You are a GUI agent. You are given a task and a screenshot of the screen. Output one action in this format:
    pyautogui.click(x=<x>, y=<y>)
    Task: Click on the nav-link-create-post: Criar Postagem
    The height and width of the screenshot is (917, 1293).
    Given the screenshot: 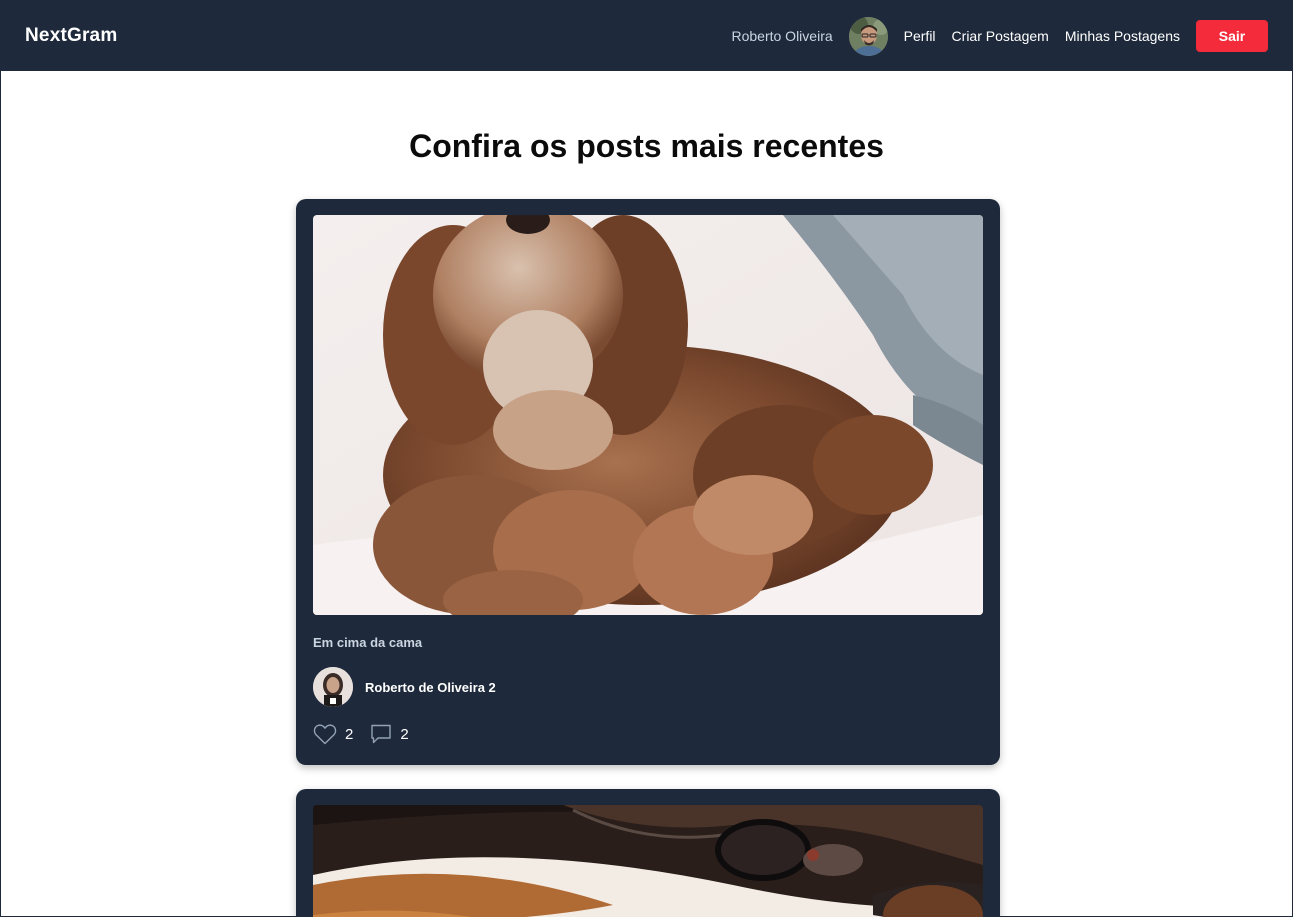 What is the action you would take?
    pyautogui.click(x=1000, y=36)
    